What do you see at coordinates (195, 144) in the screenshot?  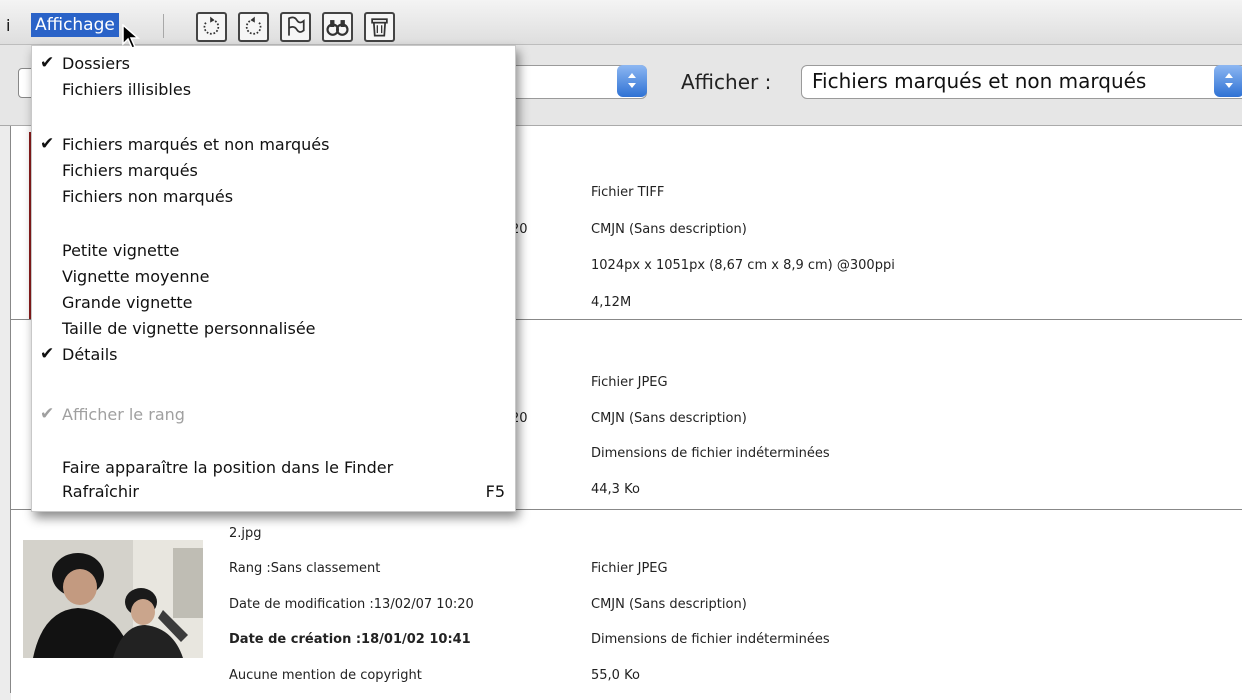 I see `menu-item-marques-et-non-marques: Fichiers marqués et non marqués` at bounding box center [195, 144].